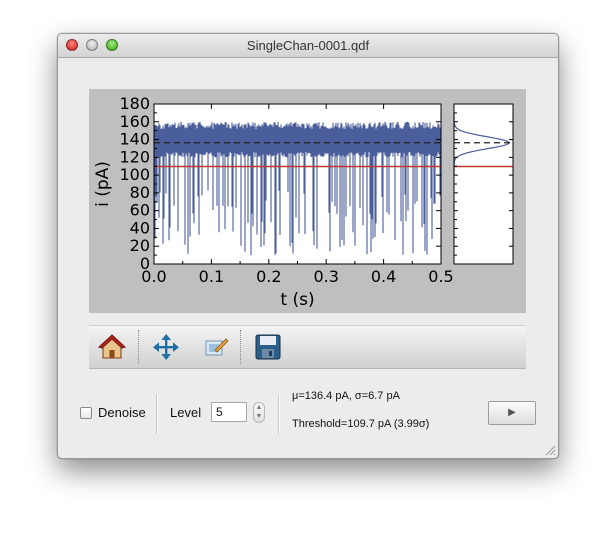 The image size is (614, 536). Describe the element at coordinates (140, 227) in the screenshot. I see `y-tick-label: 40` at that location.